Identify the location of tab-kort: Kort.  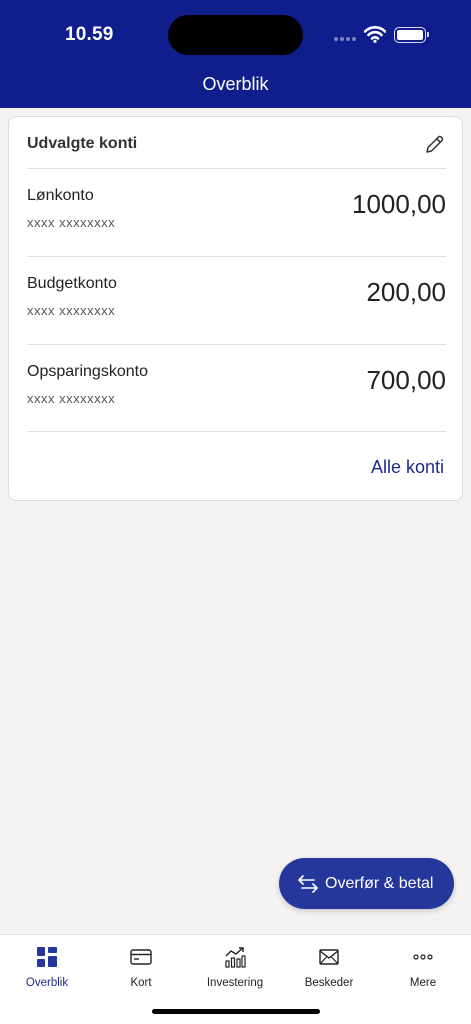
(141, 967).